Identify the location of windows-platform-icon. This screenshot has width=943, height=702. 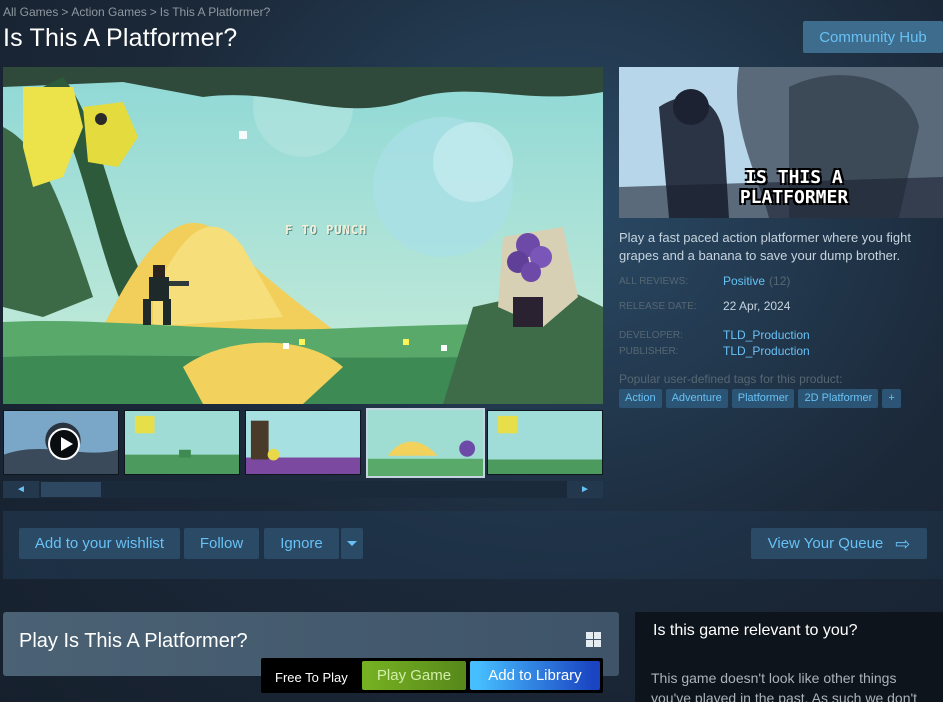
(593, 639).